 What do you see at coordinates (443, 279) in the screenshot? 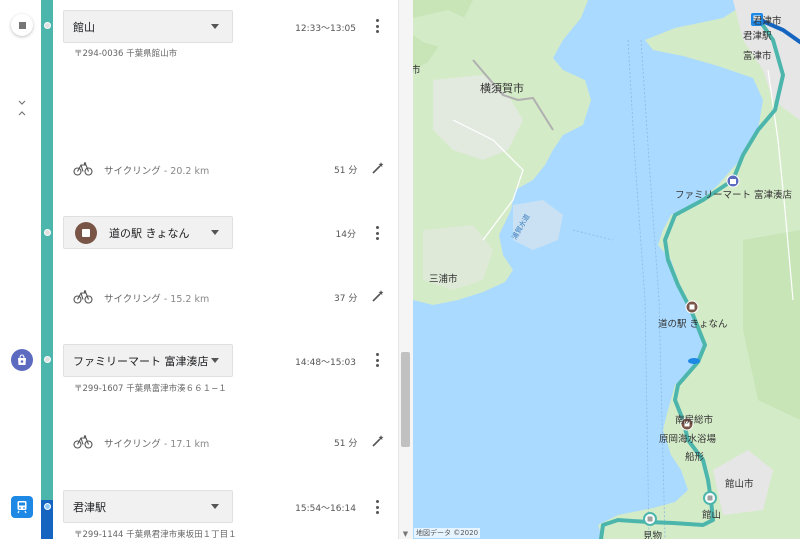
I see `map-label-miura: 三浦市` at bounding box center [443, 279].